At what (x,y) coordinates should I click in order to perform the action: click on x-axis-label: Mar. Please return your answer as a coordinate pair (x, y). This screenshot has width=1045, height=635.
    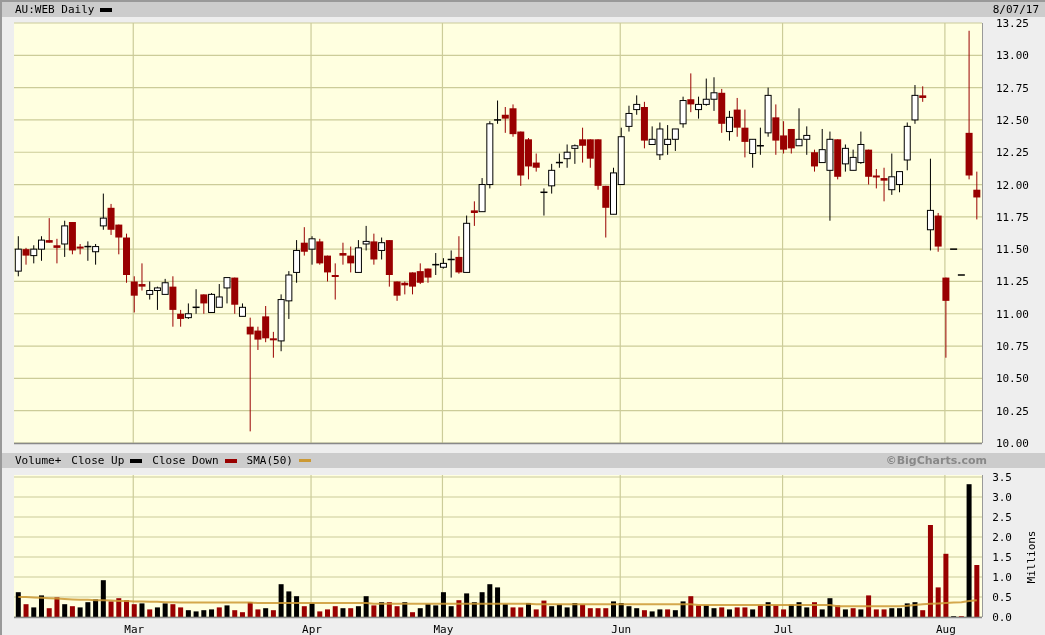
    Looking at the image, I should click on (134, 629).